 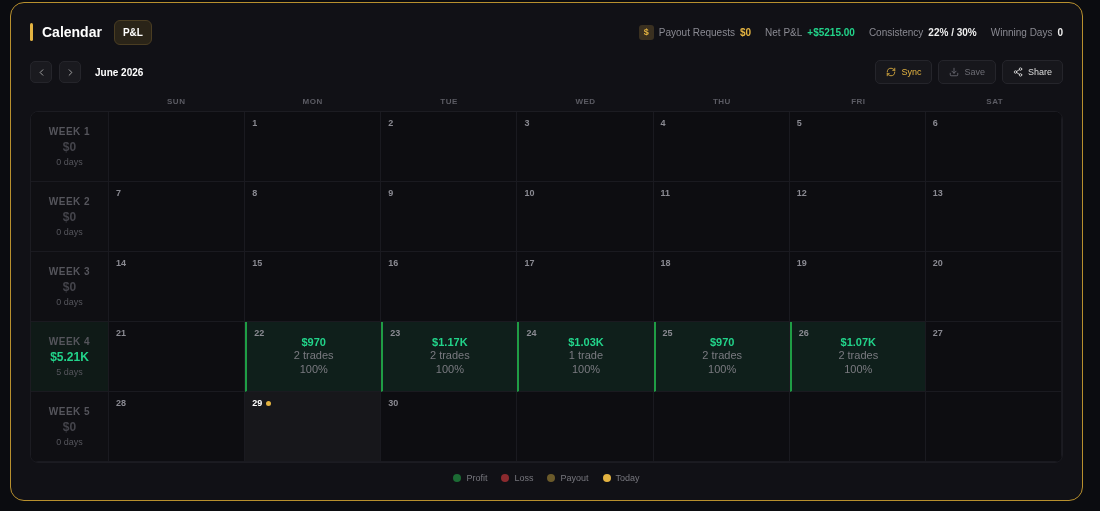 I want to click on day-cell: 10, so click(x=585, y=217).